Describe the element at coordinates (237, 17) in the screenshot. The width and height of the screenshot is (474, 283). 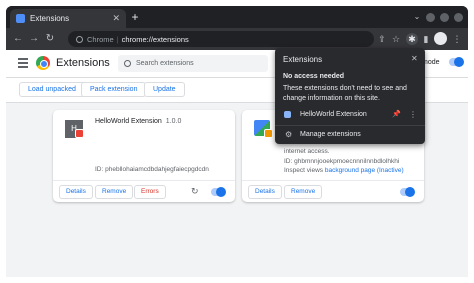
I see `tab-strip: Extensions ✕ + ⌄` at that location.